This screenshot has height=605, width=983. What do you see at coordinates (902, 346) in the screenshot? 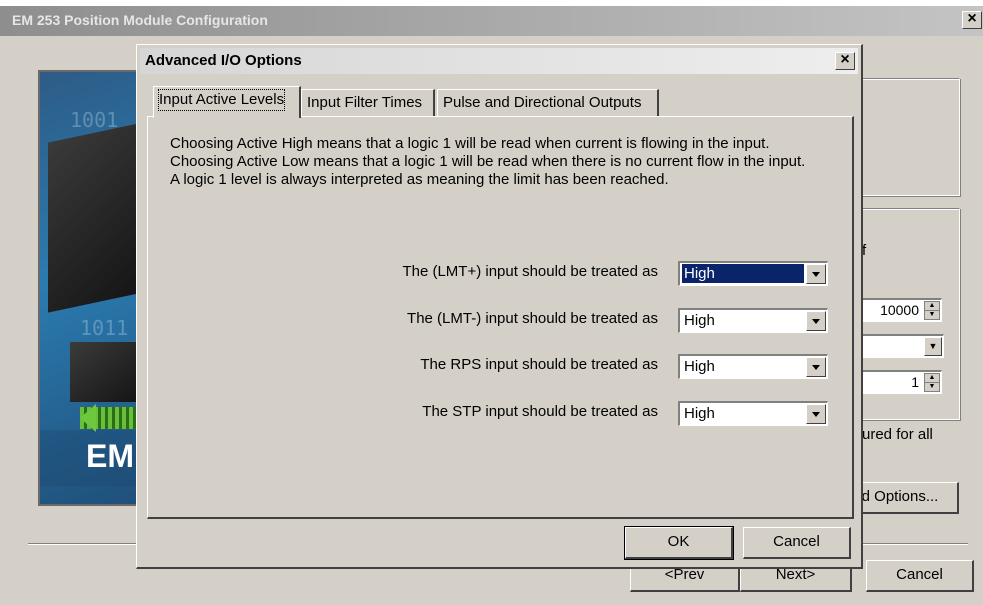
I see `combo-field: ▼` at bounding box center [902, 346].